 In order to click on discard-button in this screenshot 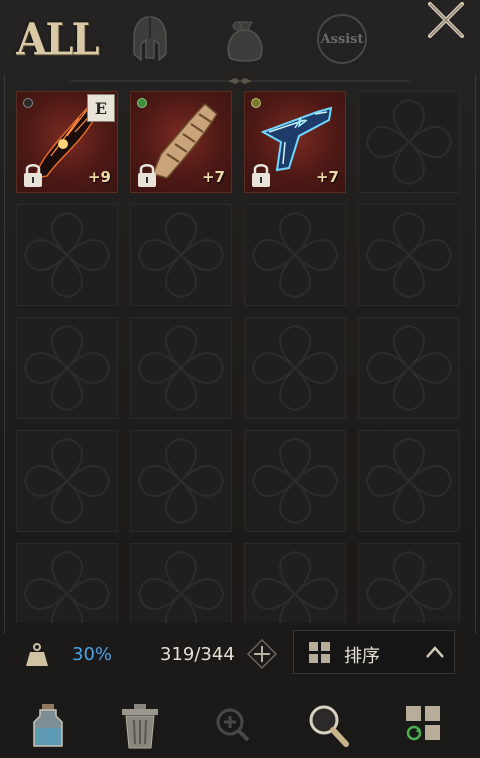, I will do `click(142, 726)`.